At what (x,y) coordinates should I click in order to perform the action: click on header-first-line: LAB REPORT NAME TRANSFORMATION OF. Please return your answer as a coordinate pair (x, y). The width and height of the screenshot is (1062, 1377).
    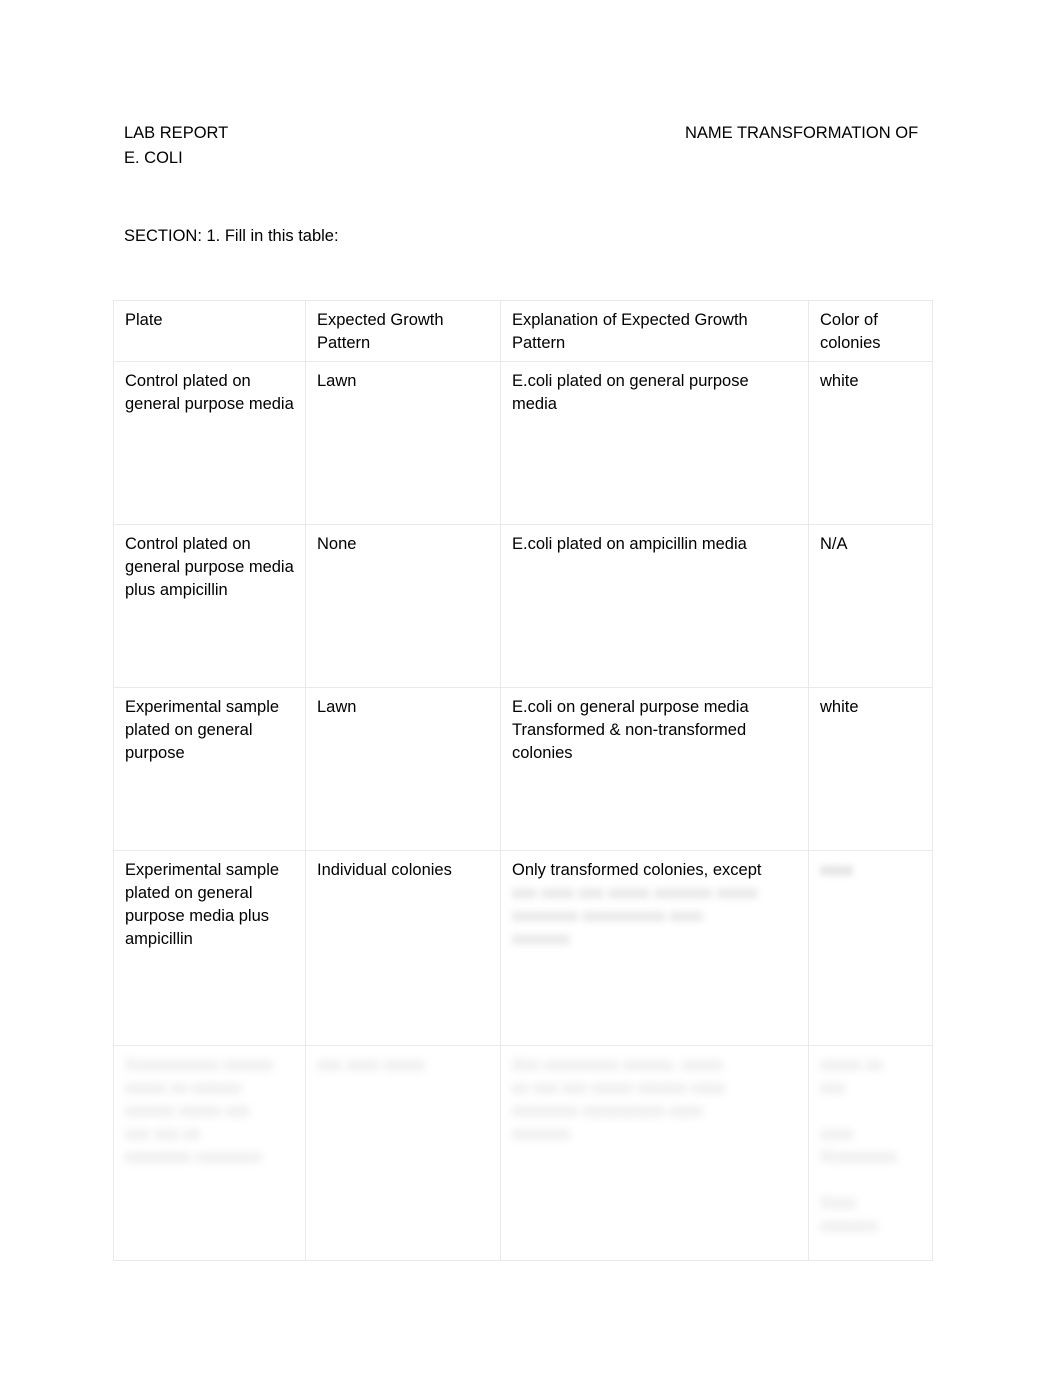
    Looking at the image, I should click on (529, 133).